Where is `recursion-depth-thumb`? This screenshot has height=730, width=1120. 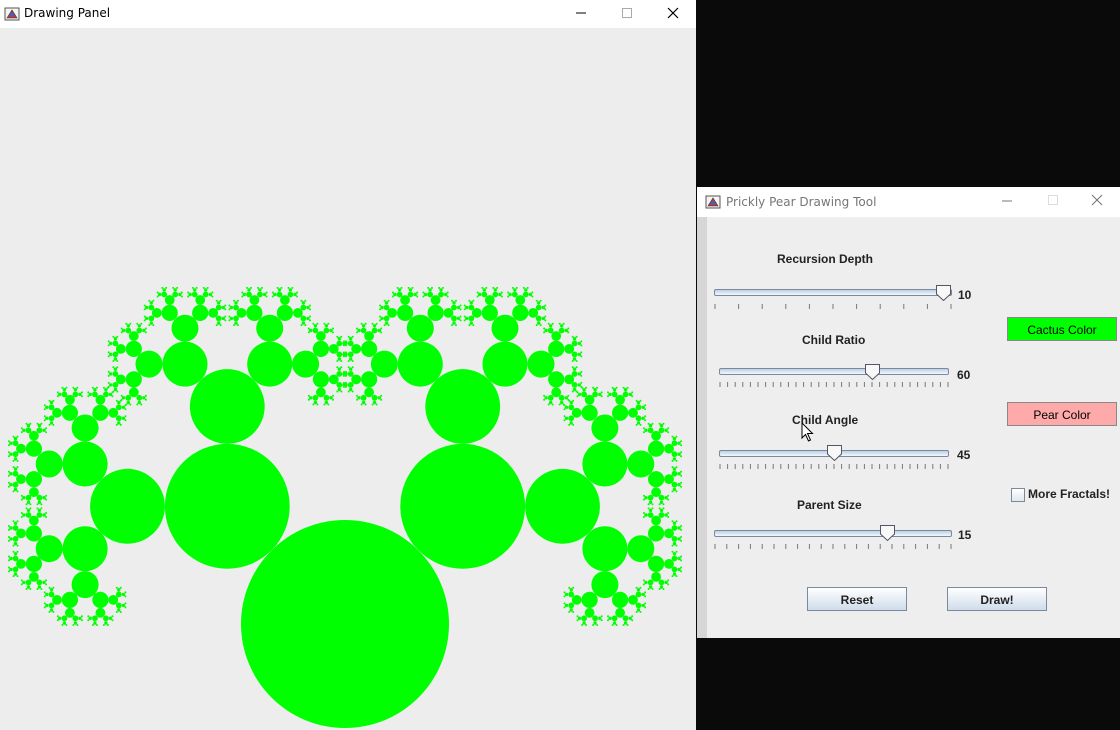 recursion-depth-thumb is located at coordinates (943, 293).